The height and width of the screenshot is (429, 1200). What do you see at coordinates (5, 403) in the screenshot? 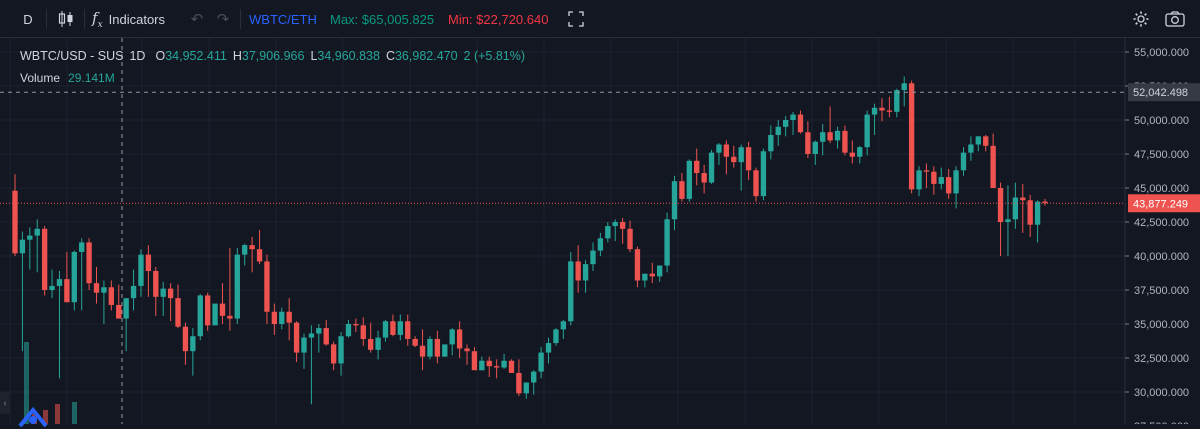
I see `scroll-left-icon: ‹` at bounding box center [5, 403].